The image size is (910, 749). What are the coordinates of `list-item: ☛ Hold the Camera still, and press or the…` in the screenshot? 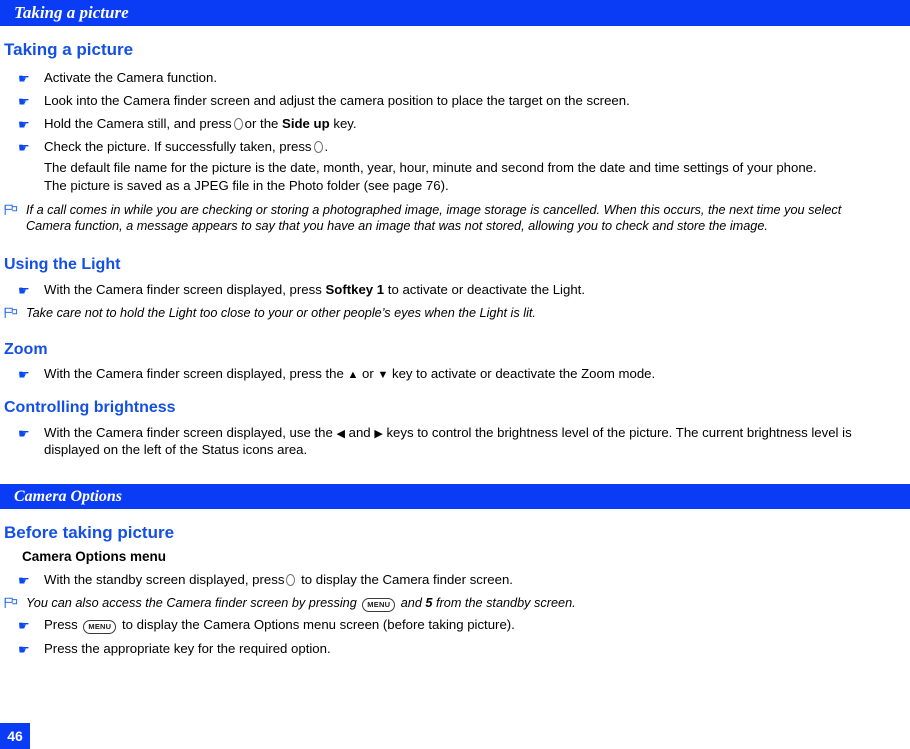 It's located at (455, 124).